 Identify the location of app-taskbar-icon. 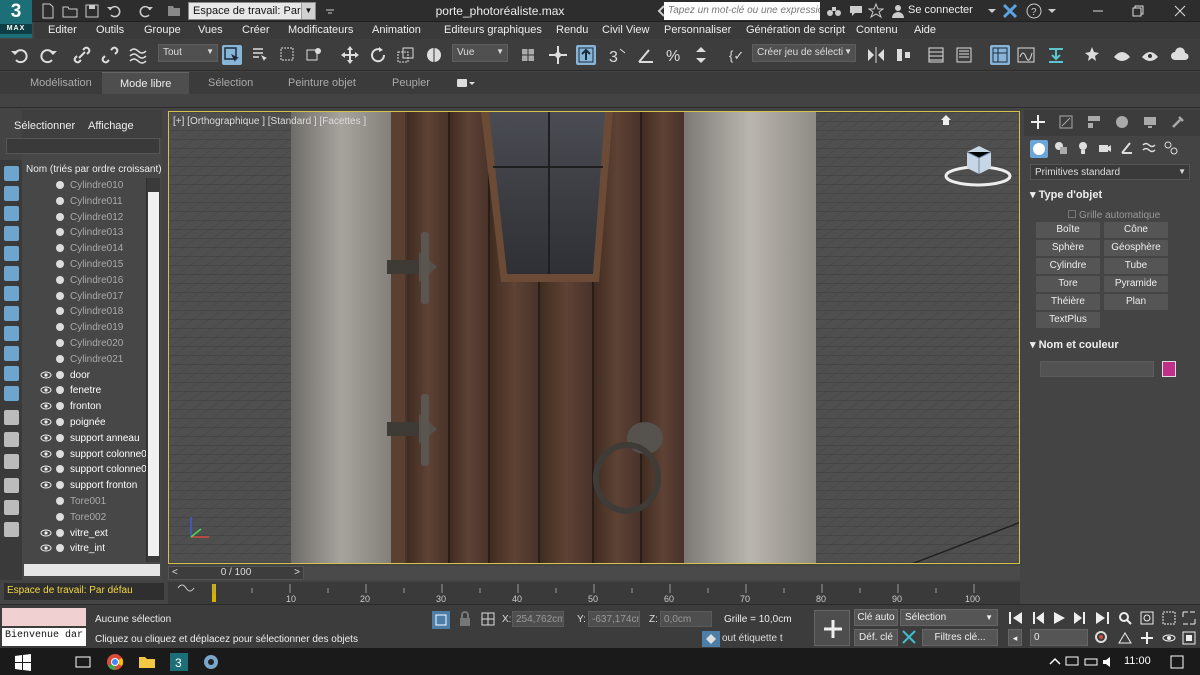
(211, 662).